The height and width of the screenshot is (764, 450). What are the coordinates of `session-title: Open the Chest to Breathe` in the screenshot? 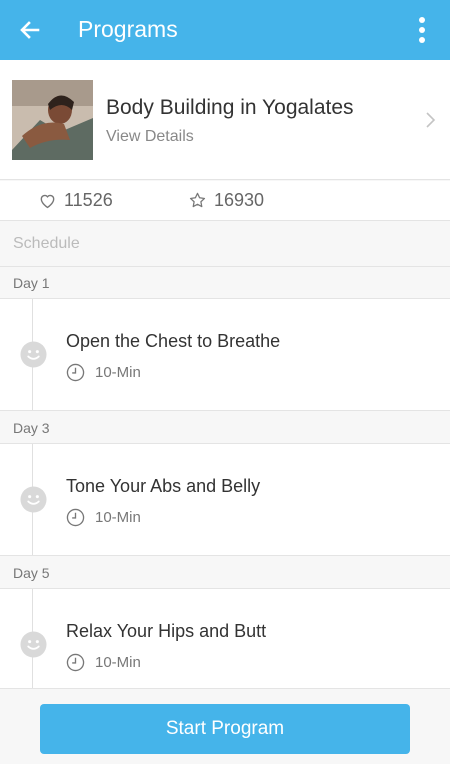 It's located at (173, 341).